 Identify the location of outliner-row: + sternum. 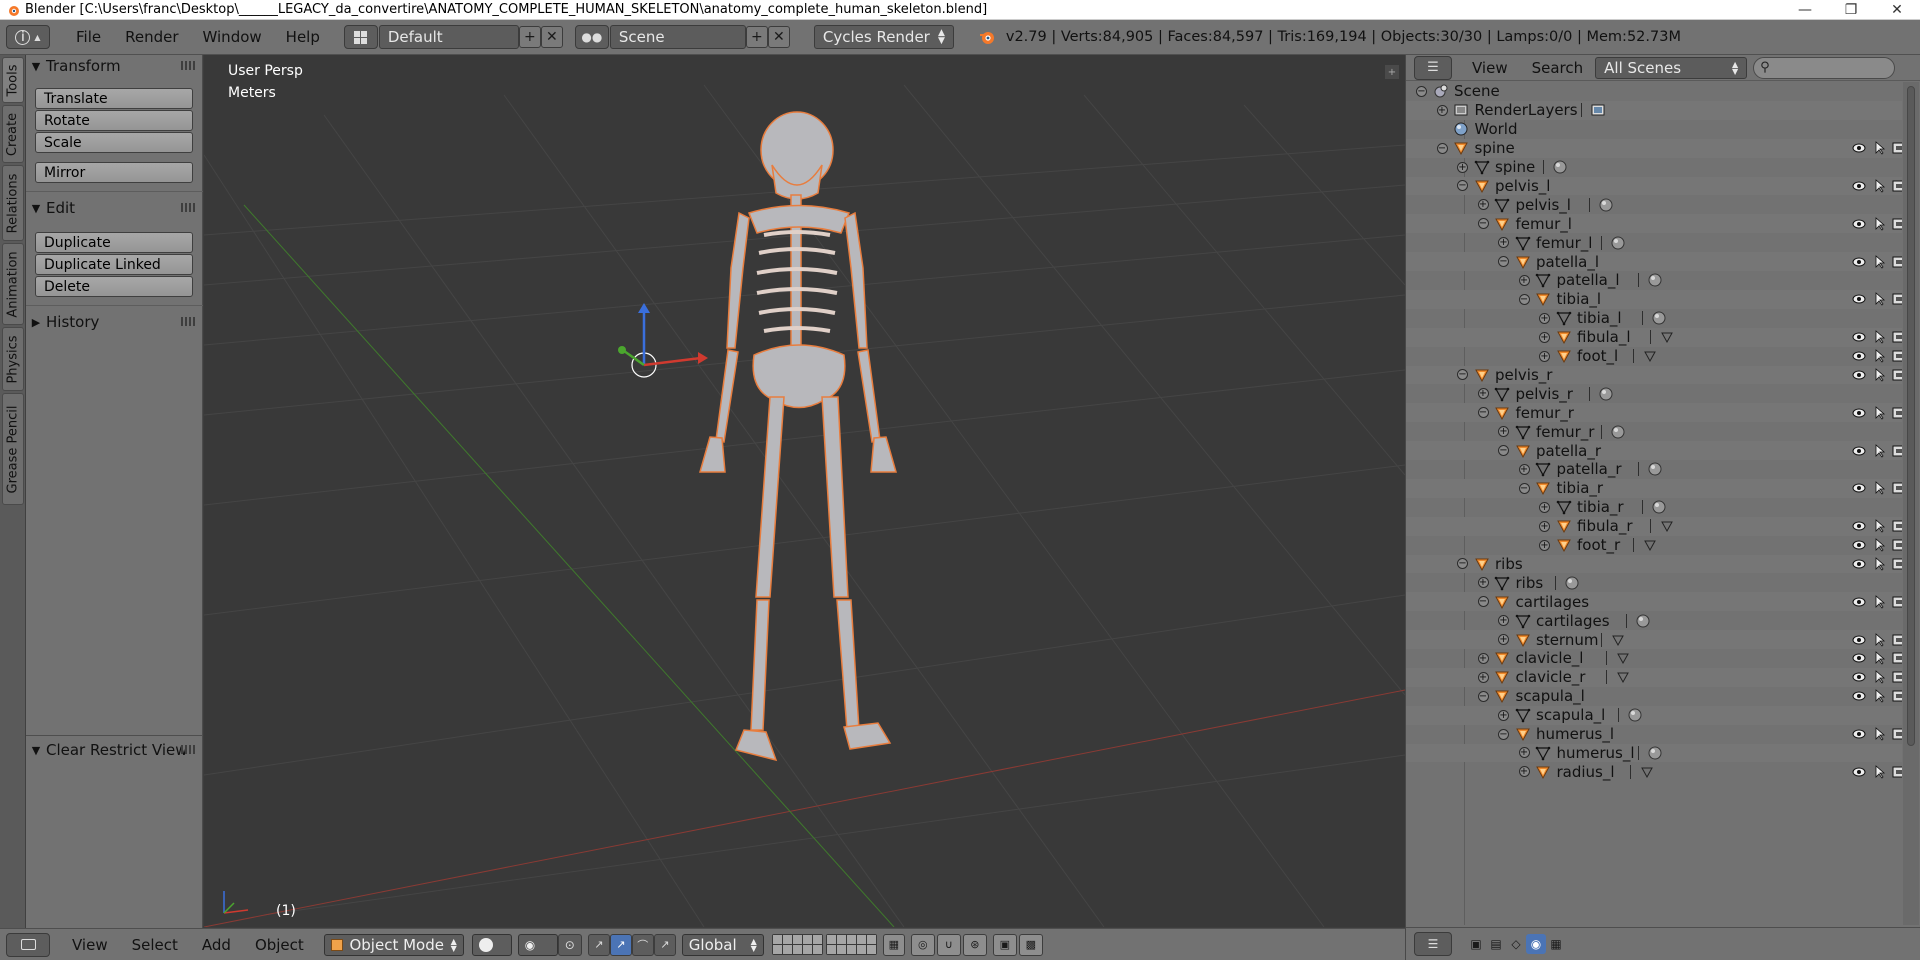
(1654, 639).